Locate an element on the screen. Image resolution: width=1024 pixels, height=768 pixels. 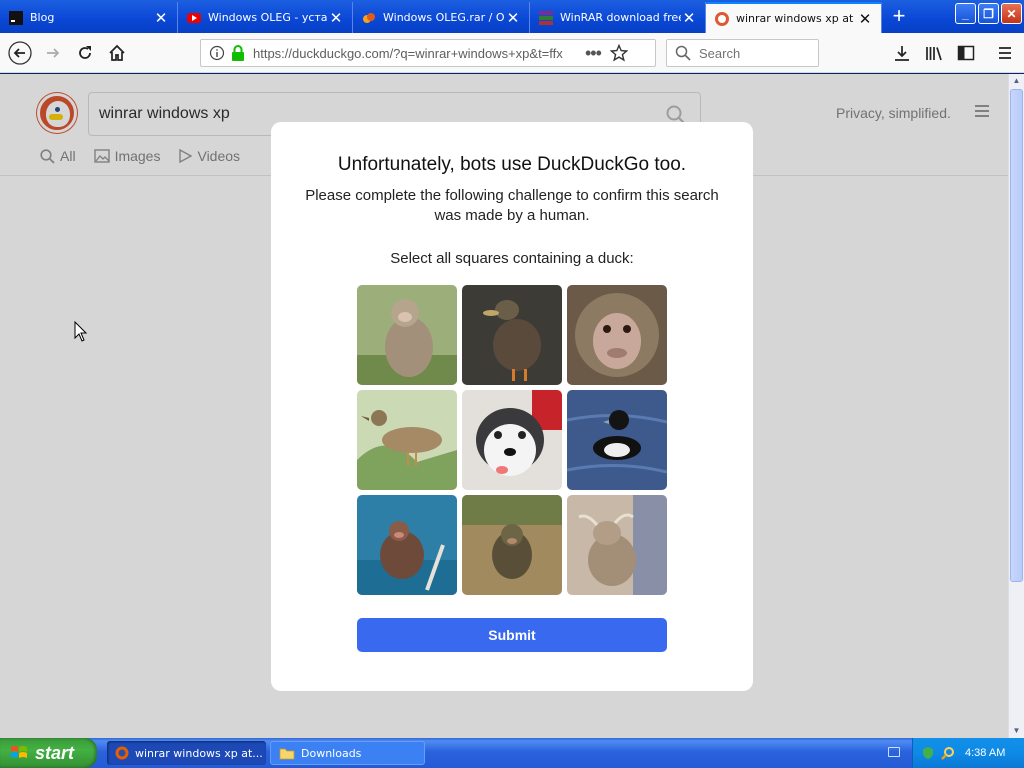
reload-icon is located at coordinates (85, 52).